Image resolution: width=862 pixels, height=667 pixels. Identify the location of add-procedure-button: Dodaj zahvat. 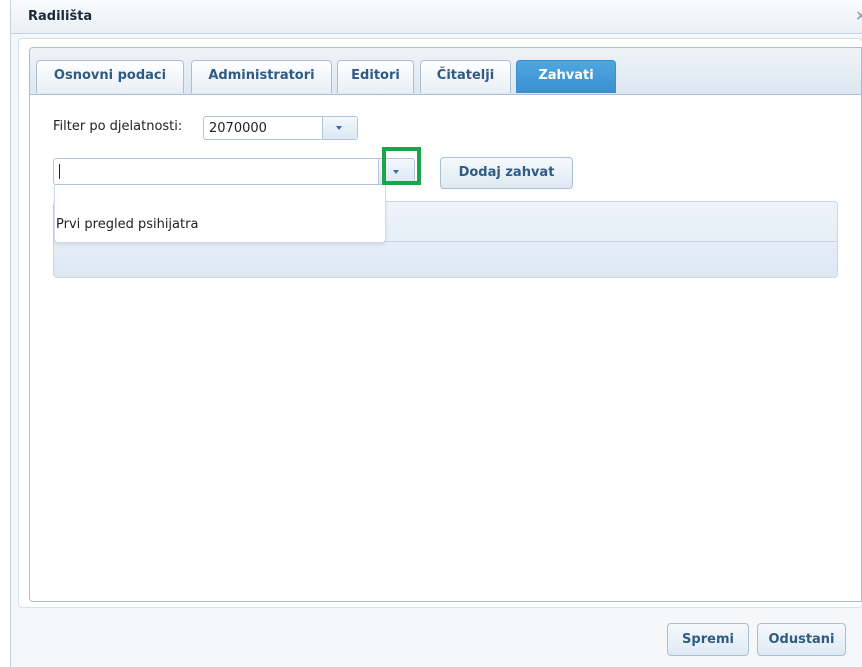
(506, 173).